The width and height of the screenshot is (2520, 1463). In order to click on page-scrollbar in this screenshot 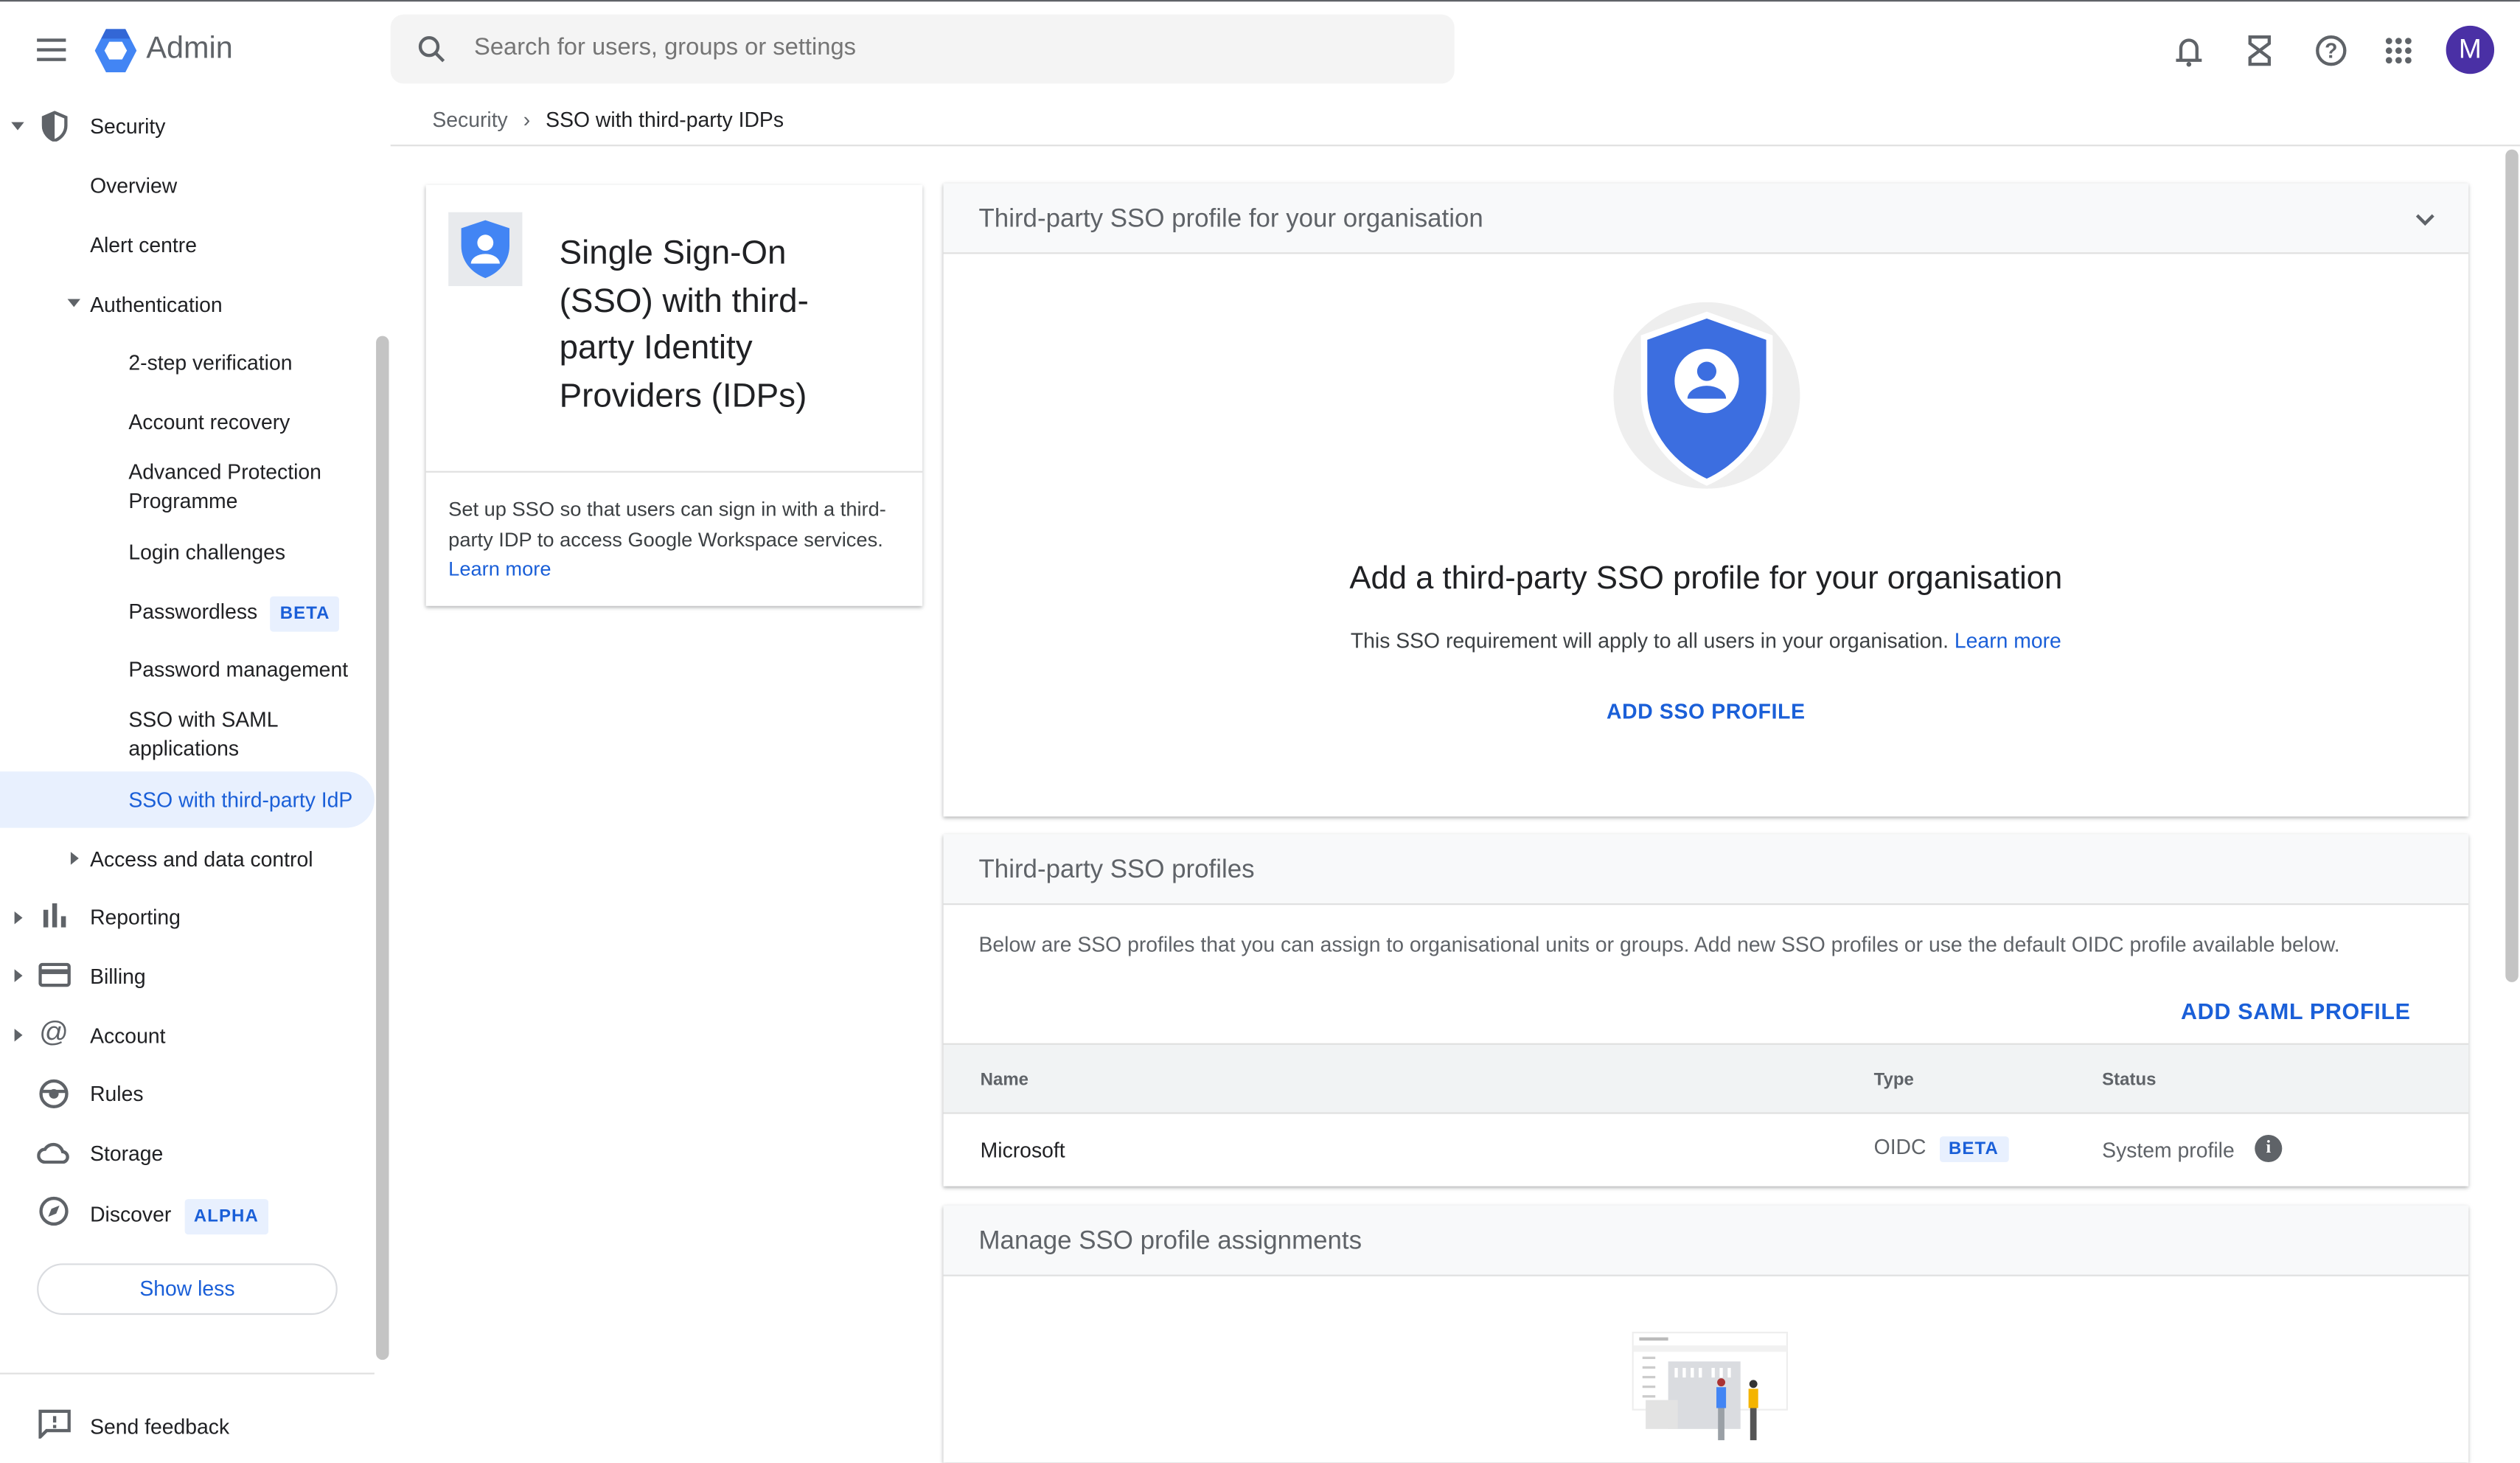, I will do `click(2512, 565)`.